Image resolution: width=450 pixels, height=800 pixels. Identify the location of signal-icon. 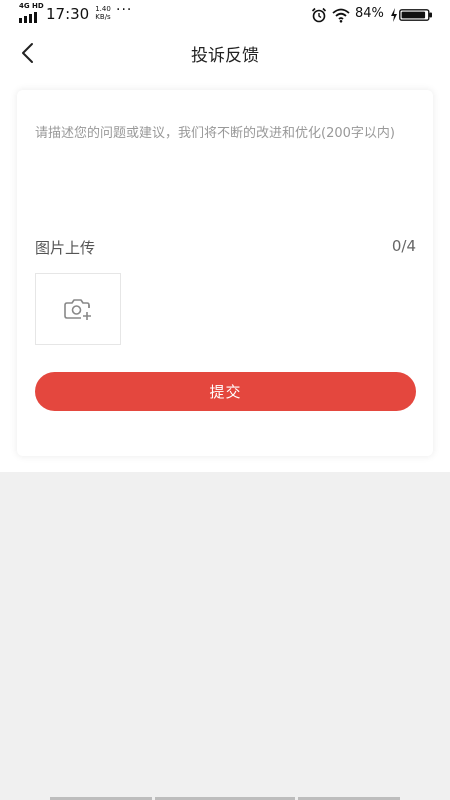
(28, 17).